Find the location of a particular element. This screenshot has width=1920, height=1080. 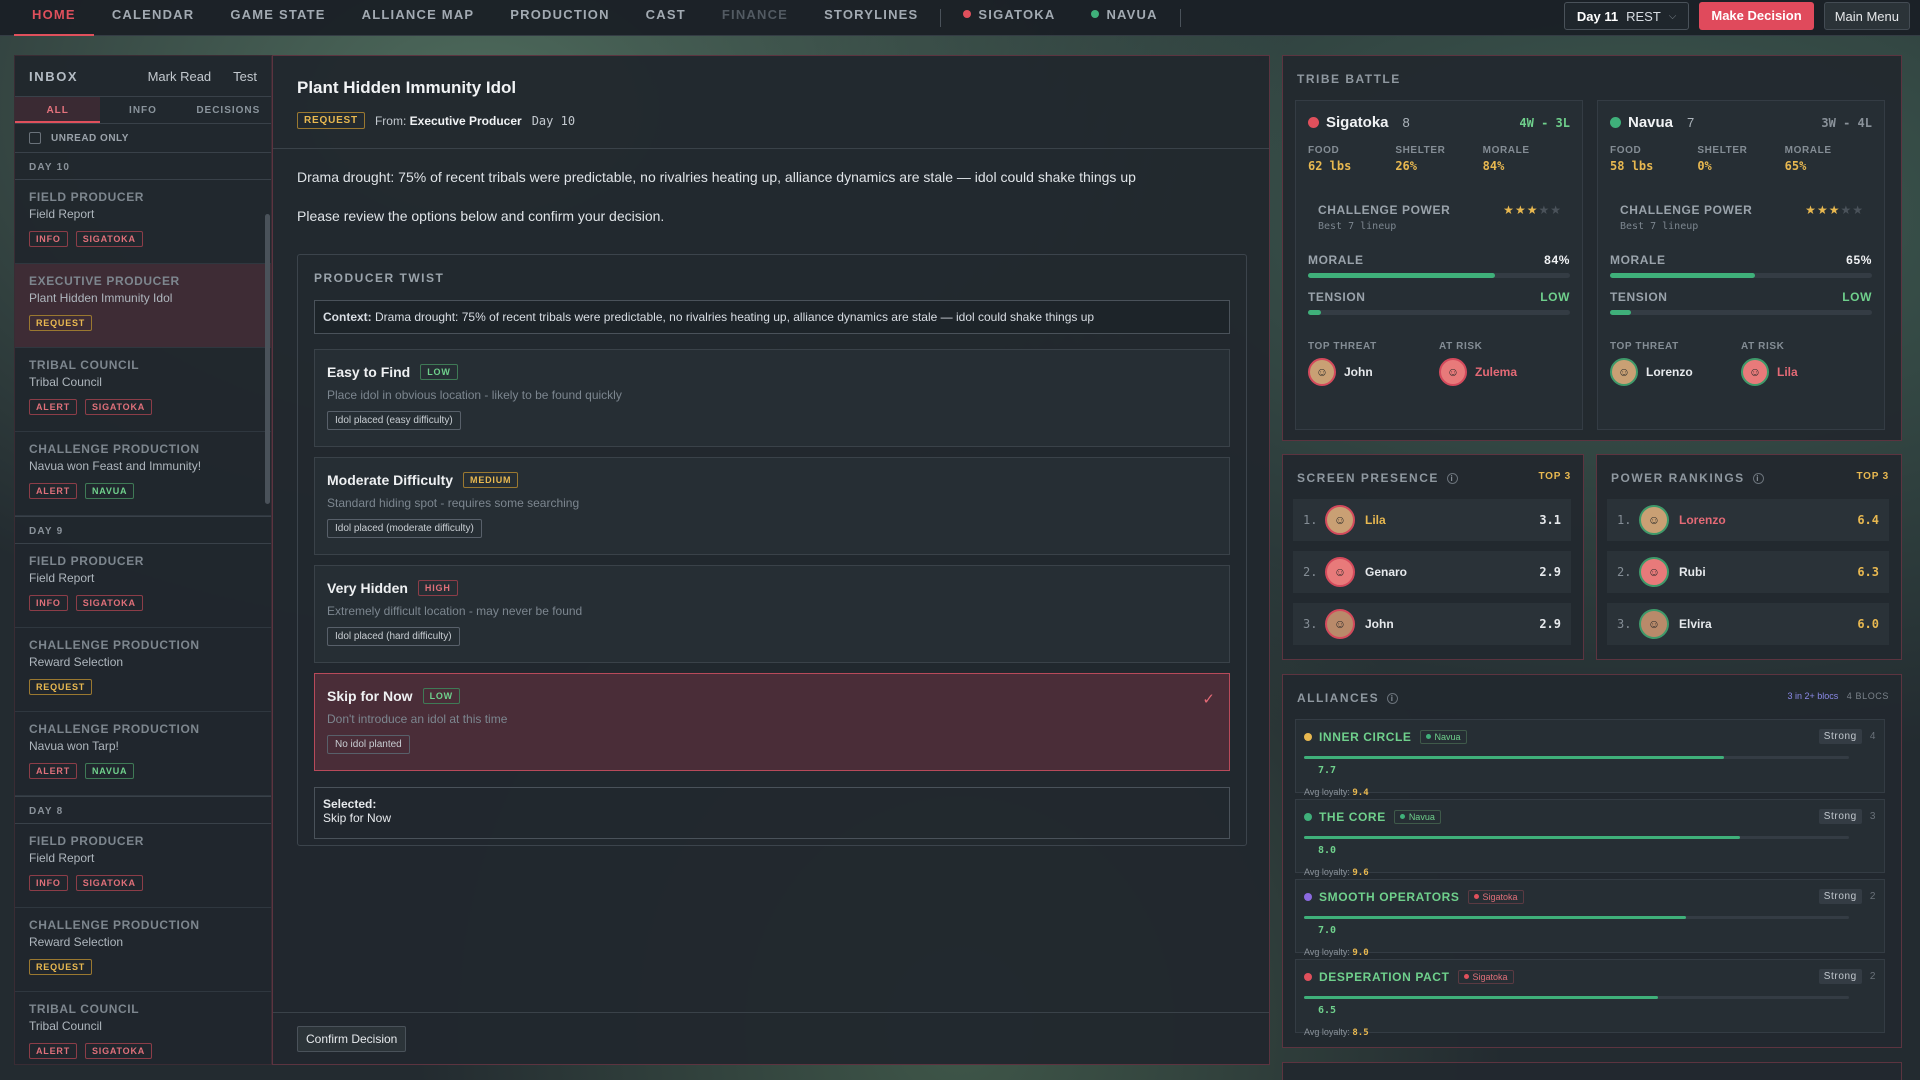

confirm-decision-button: Confirm Decision is located at coordinates (352, 1039).